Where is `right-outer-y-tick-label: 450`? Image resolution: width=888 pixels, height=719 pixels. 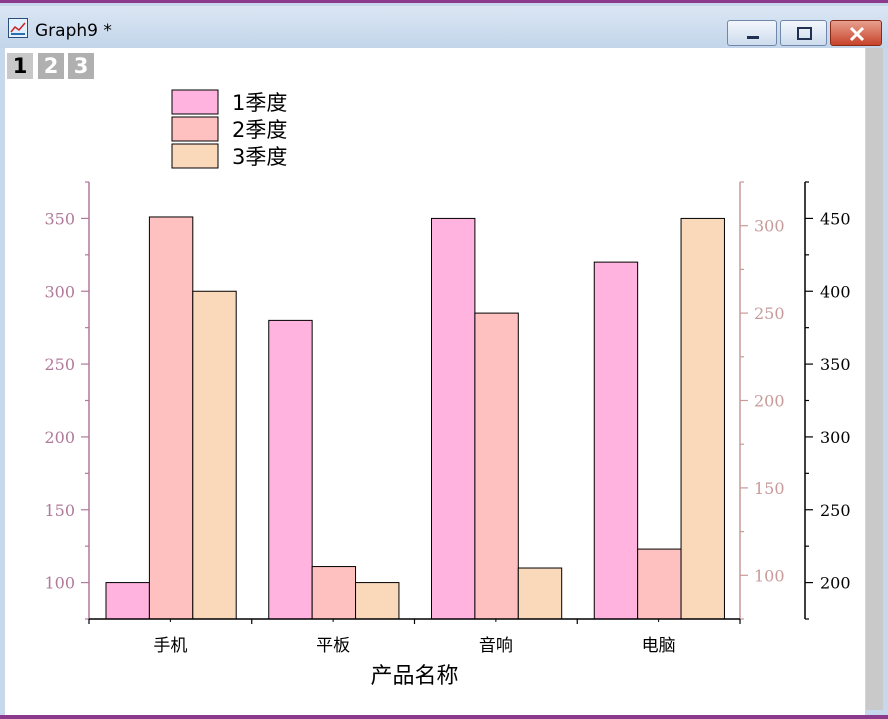
right-outer-y-tick-label: 450 is located at coordinates (835, 218).